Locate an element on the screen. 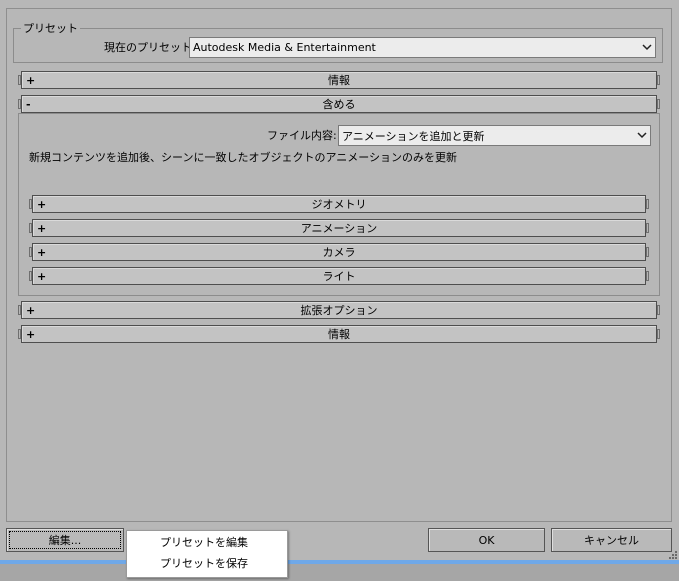 Image resolution: width=679 pixels, height=581 pixels. file-content-value: アニメーションを追加と更新 is located at coordinates (413, 136).